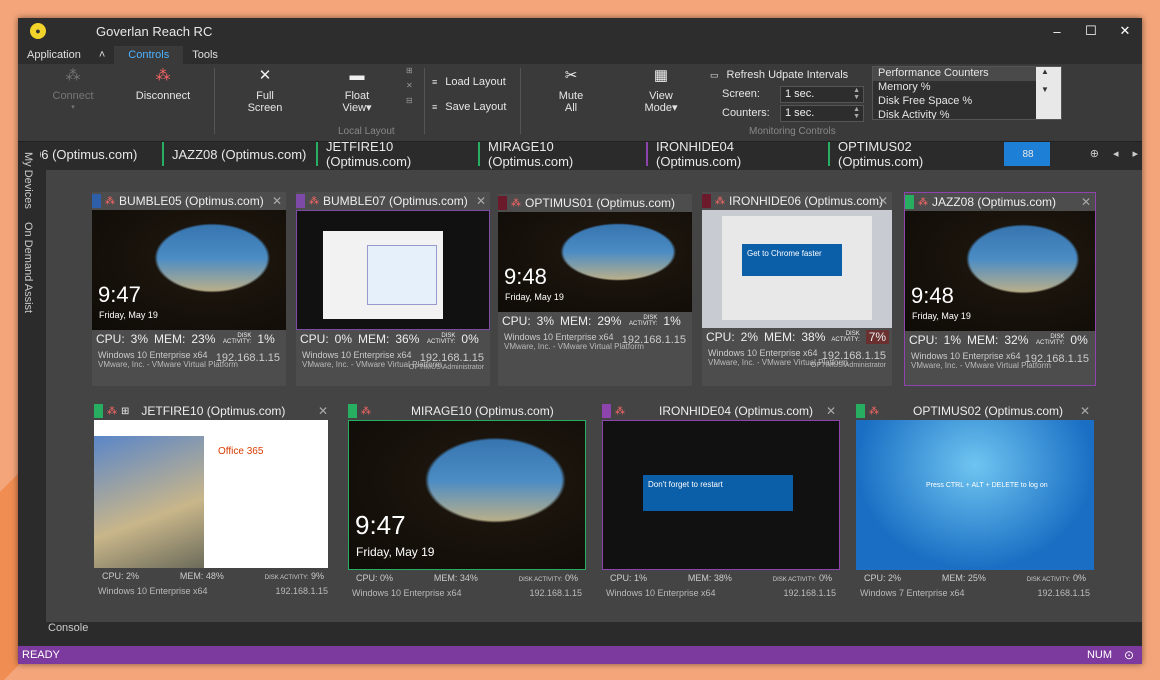 This screenshot has width=1160, height=680. What do you see at coordinates (239, 154) in the screenshot?
I see `tab-jazz08: JAZZ08 (Optimus.com)` at bounding box center [239, 154].